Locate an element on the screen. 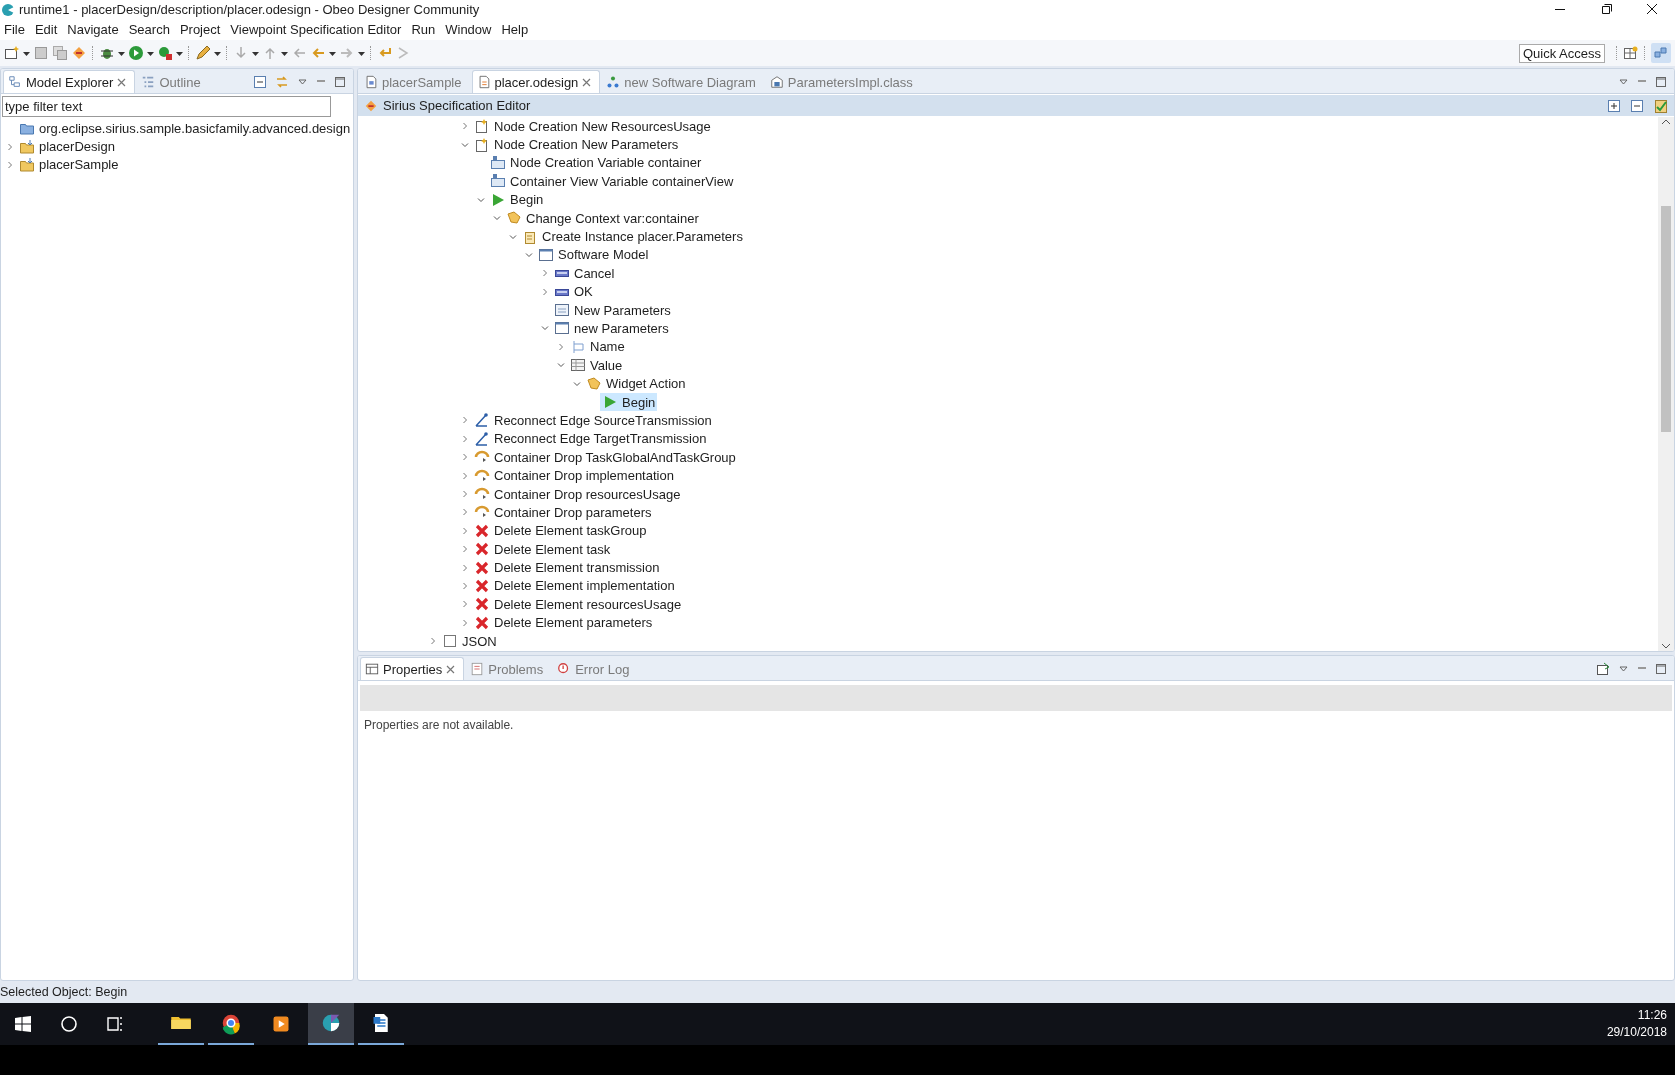  view-tab: Properties is located at coordinates (412, 668).